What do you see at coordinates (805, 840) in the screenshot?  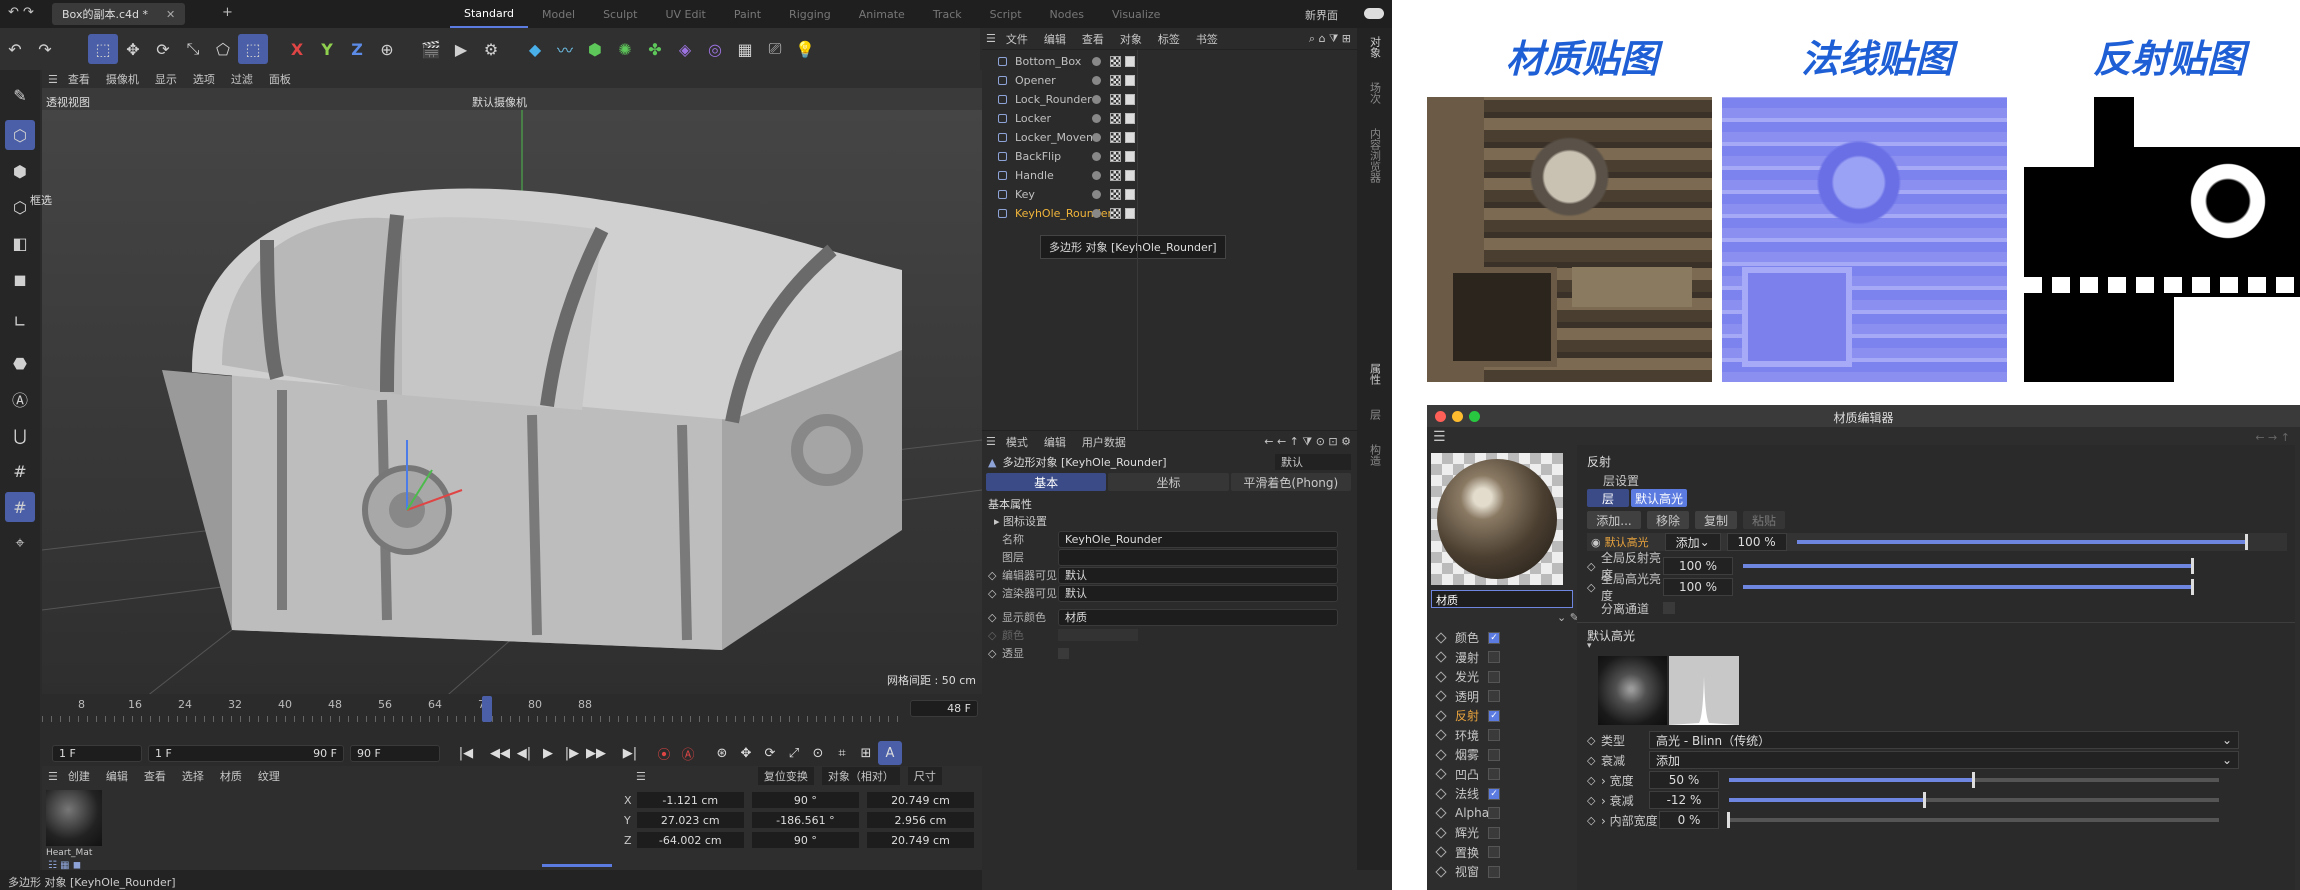 I see `coord-rot-field: 90 °` at bounding box center [805, 840].